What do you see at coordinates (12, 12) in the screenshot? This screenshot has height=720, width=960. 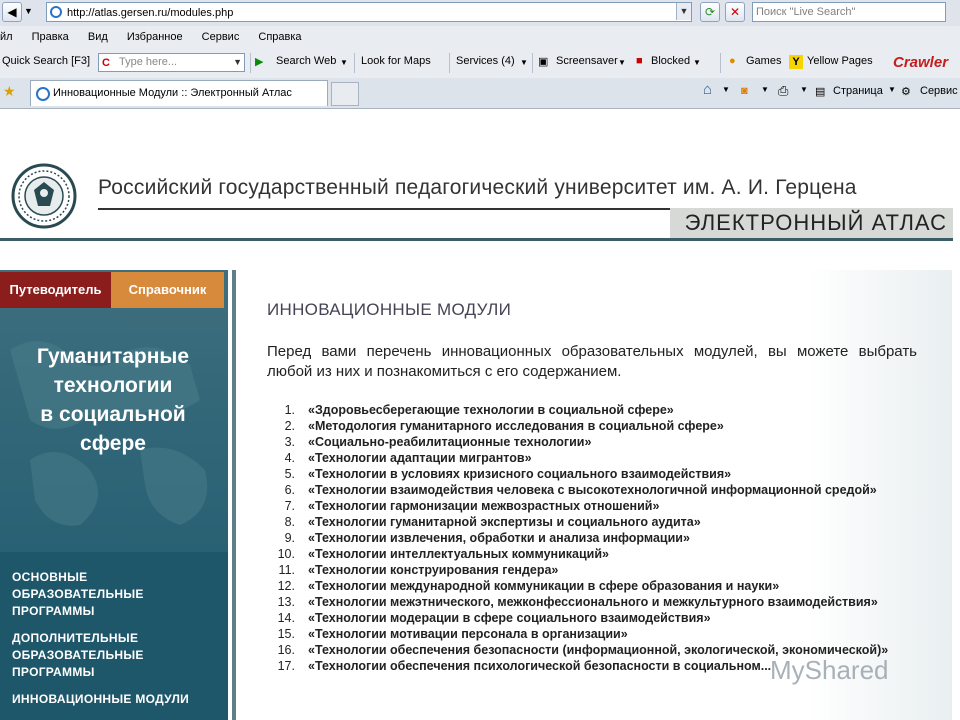 I see `back-button: ◀` at bounding box center [12, 12].